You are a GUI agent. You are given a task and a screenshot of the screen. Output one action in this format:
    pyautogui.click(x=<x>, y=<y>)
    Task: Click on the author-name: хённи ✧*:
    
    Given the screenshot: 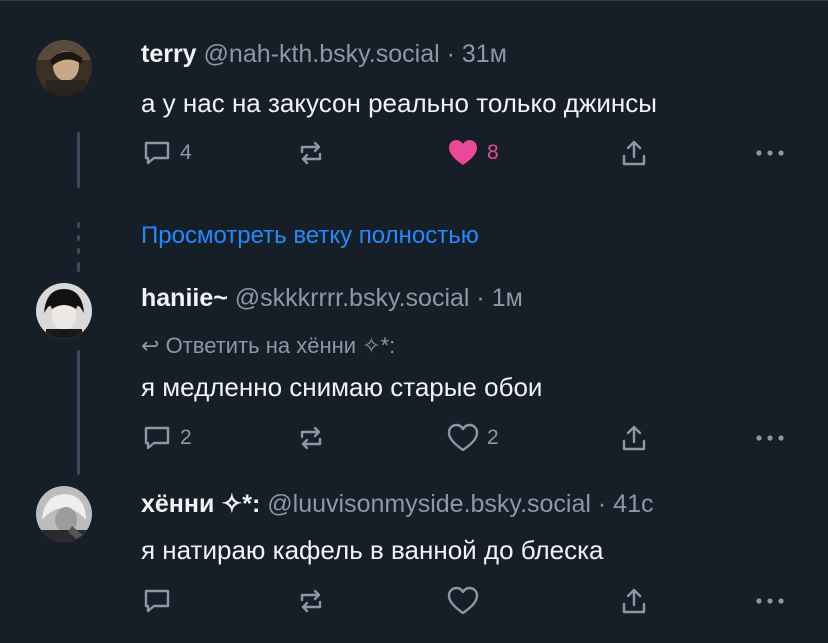 What is the action you would take?
    pyautogui.click(x=200, y=504)
    